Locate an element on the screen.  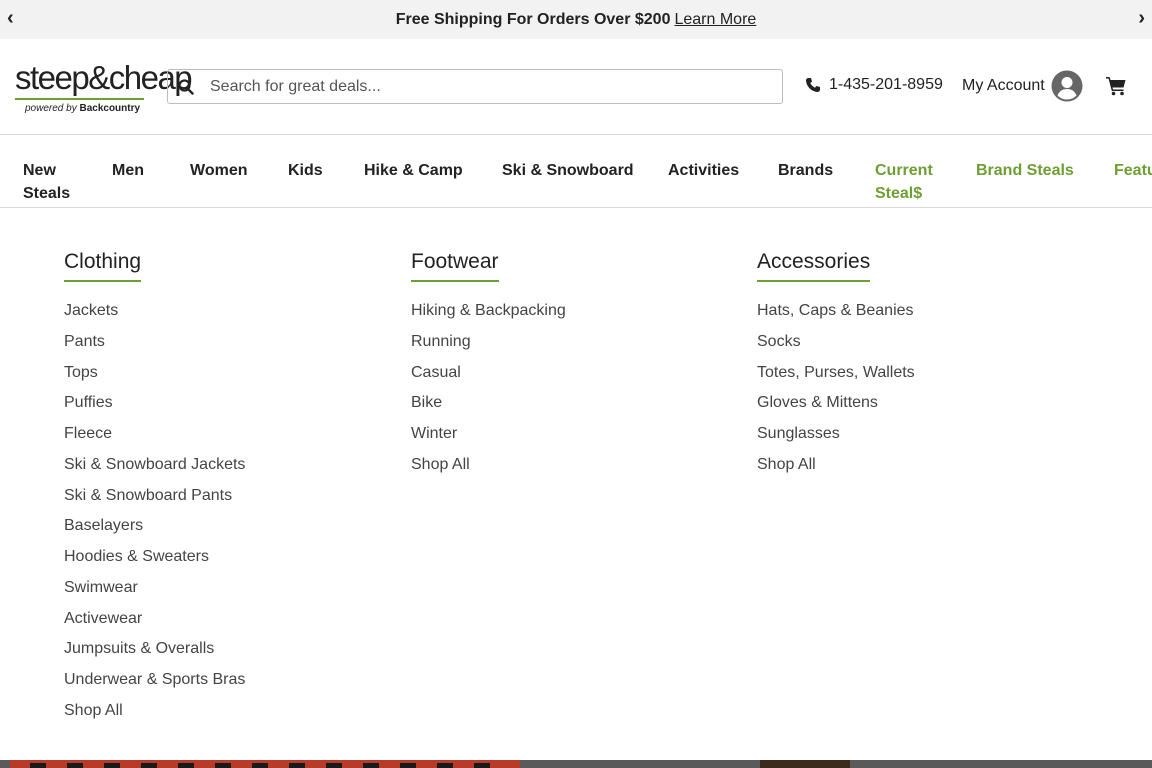
menu-link: Jumpsuits & Overalls is located at coordinates (154, 653).